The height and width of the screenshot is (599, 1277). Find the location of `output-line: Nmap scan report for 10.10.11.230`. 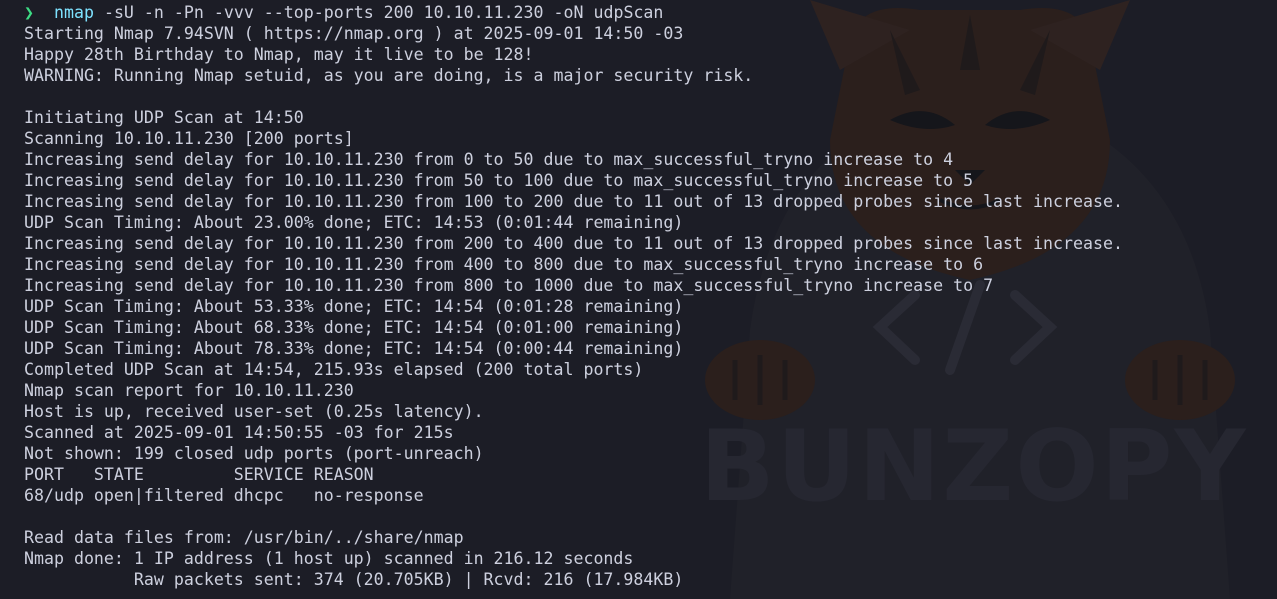

output-line: Nmap scan report for 10.10.11.230 is located at coordinates (189, 390).